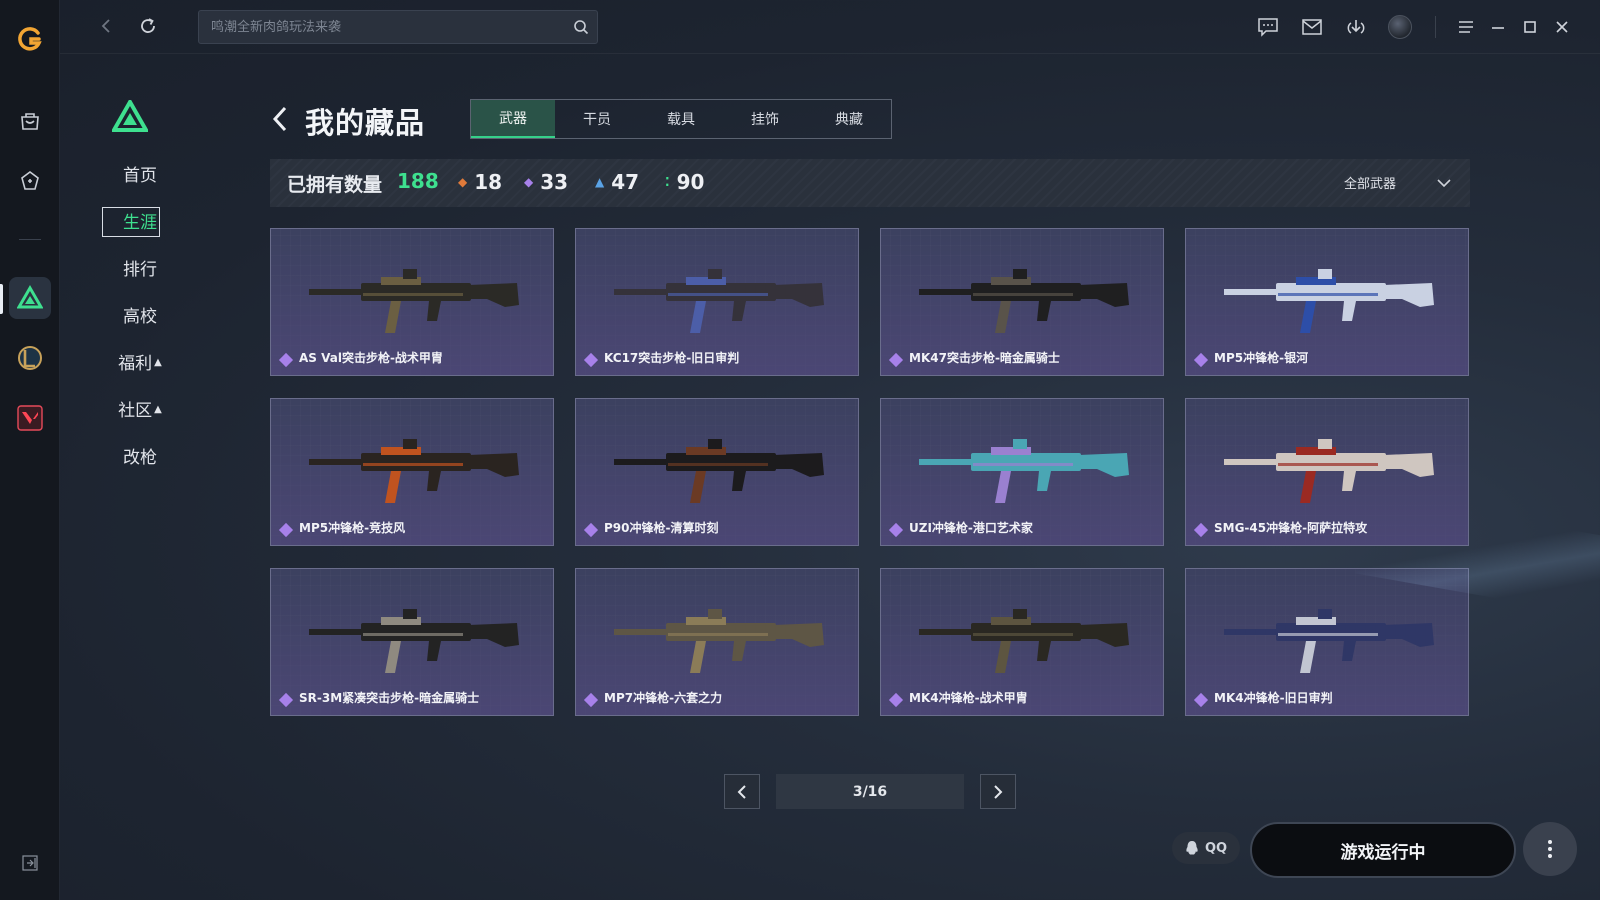  What do you see at coordinates (1192, 848) in the screenshot?
I see `qq-penguin-icon` at bounding box center [1192, 848].